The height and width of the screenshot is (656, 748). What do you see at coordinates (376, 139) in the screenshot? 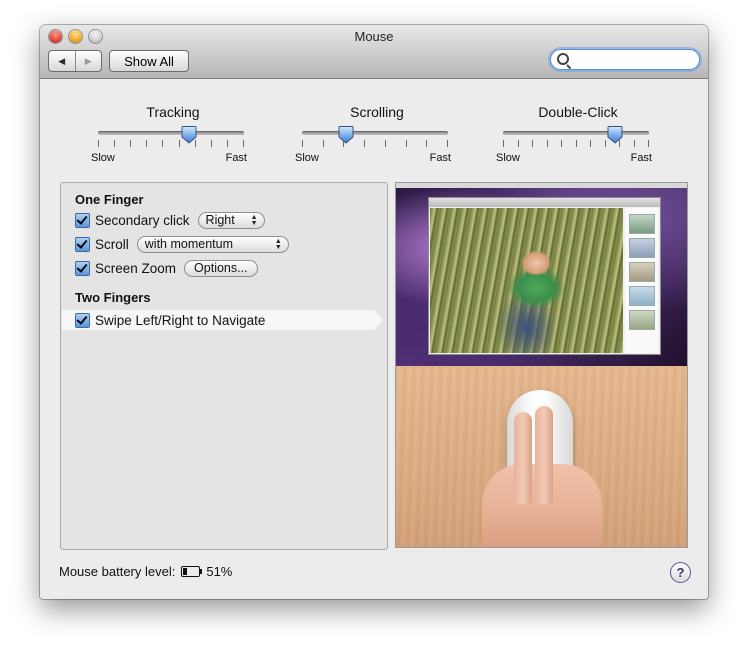
I see `scrolling-slider-group: Scrolling Slow Fast` at bounding box center [376, 139].